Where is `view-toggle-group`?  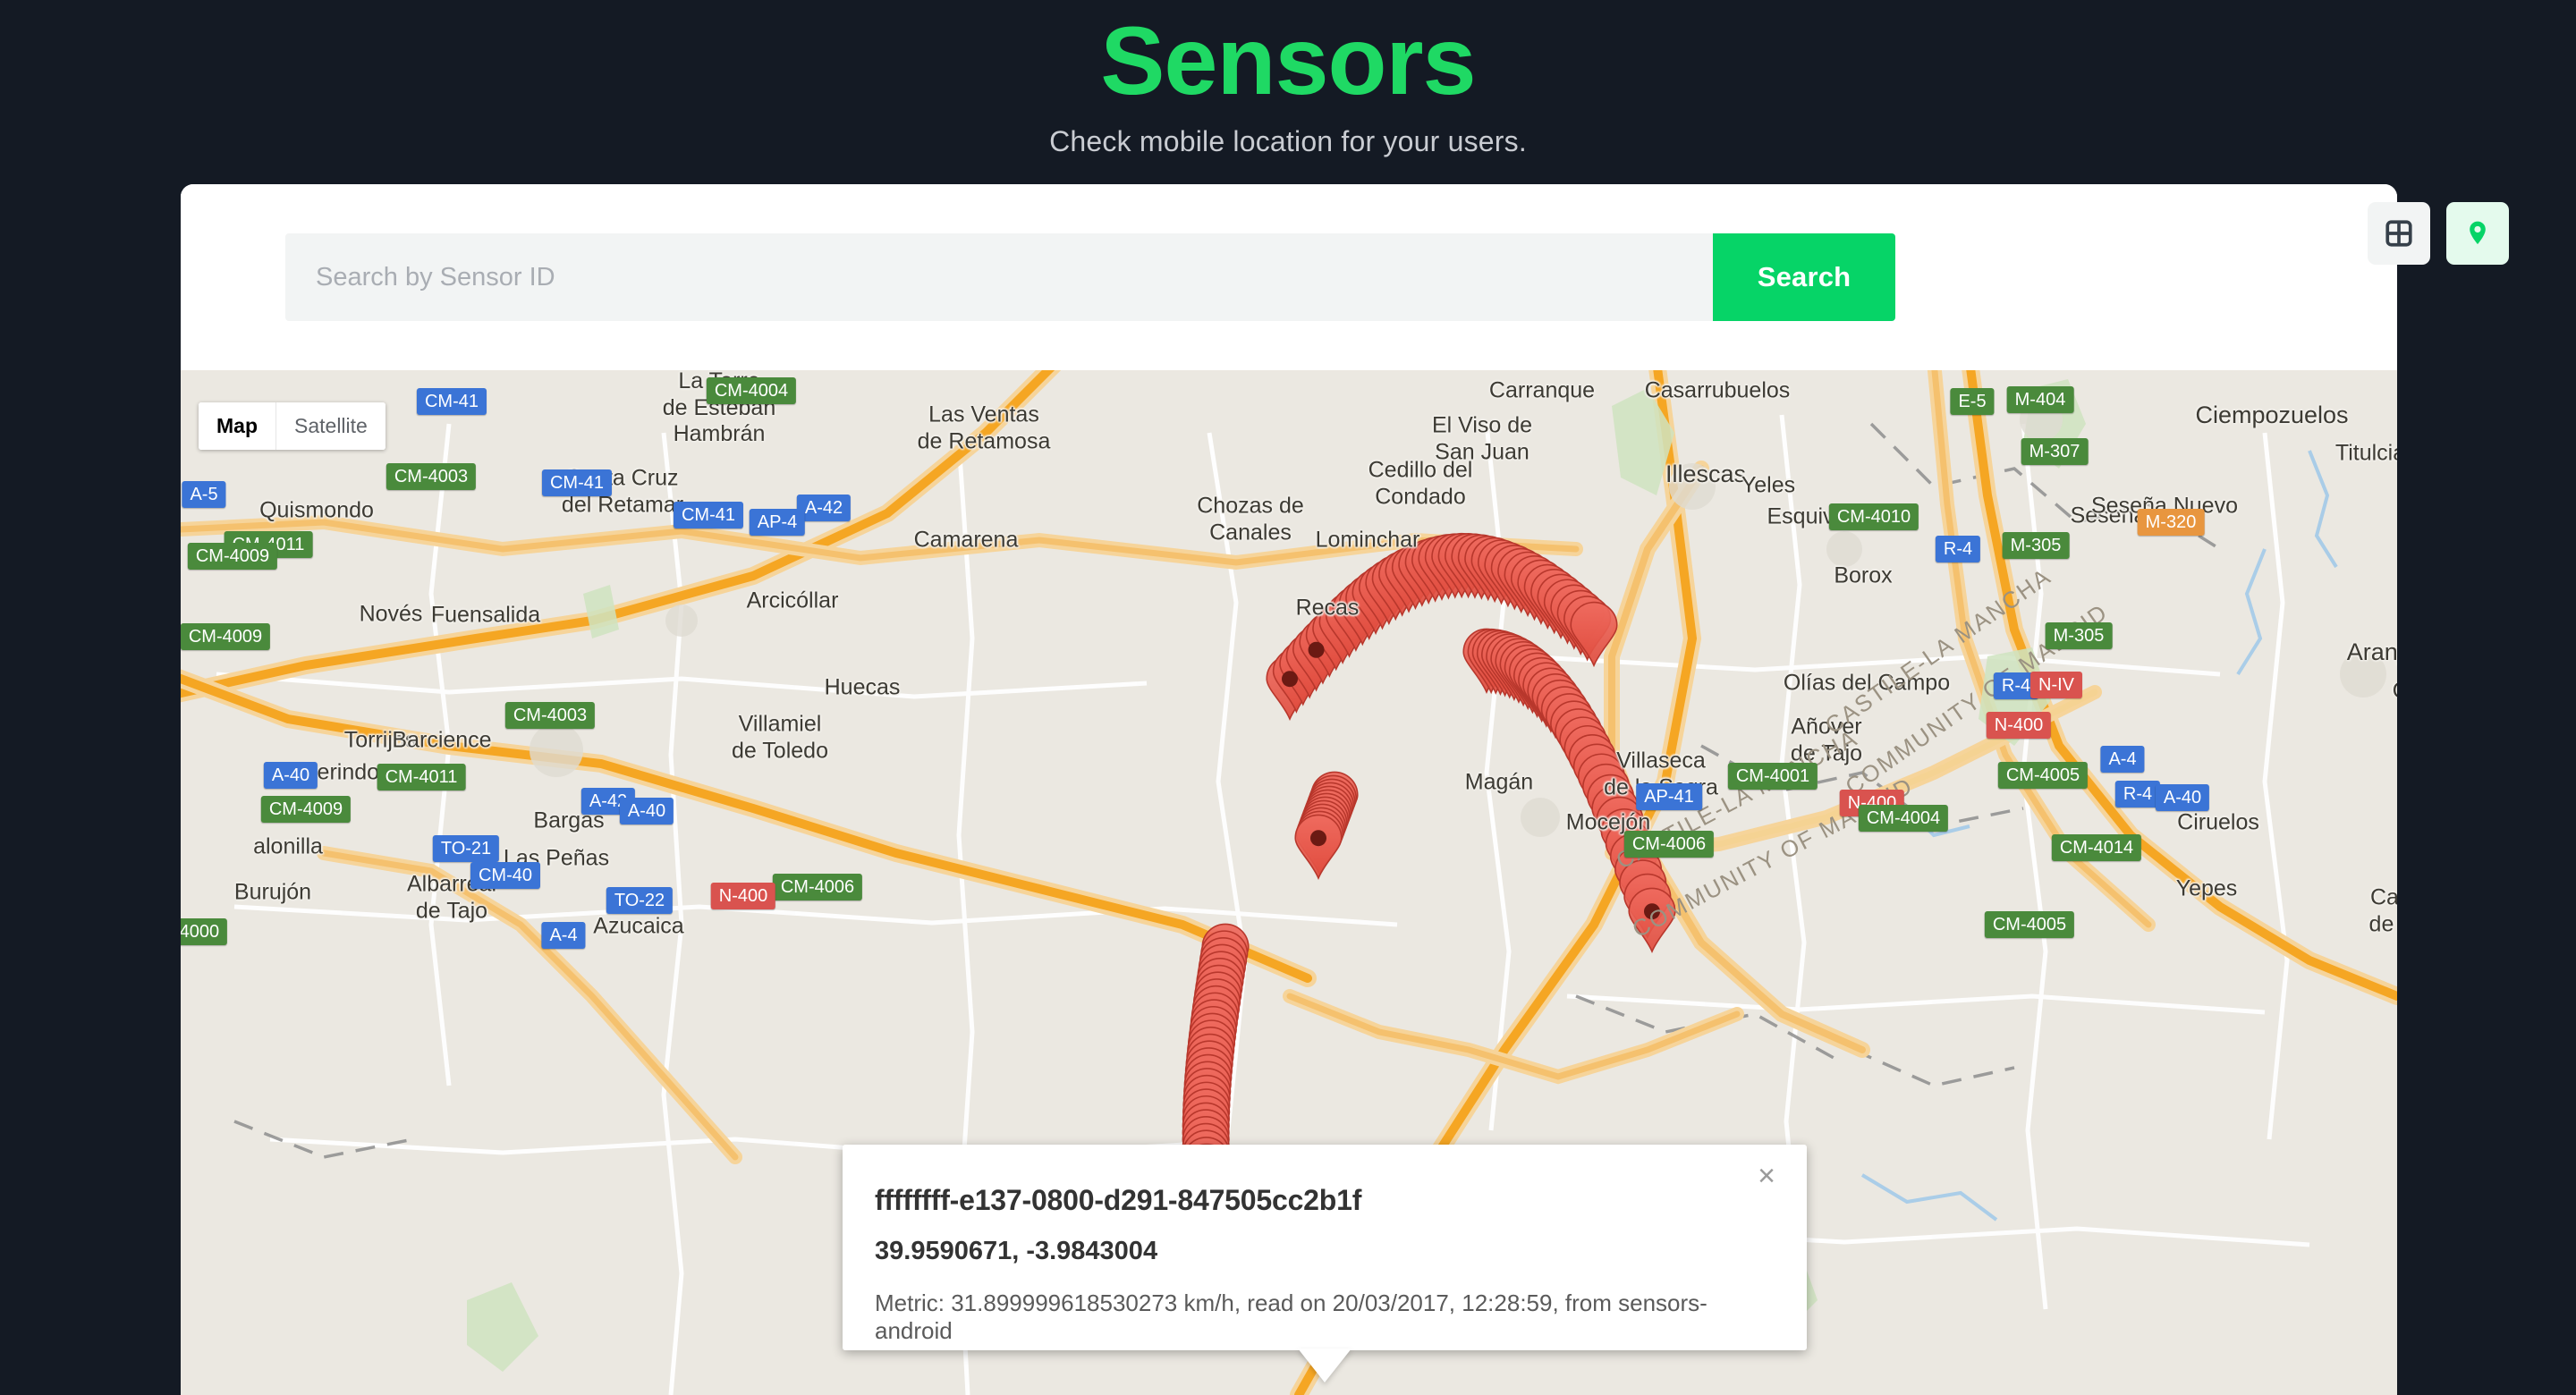 view-toggle-group is located at coordinates (2438, 233).